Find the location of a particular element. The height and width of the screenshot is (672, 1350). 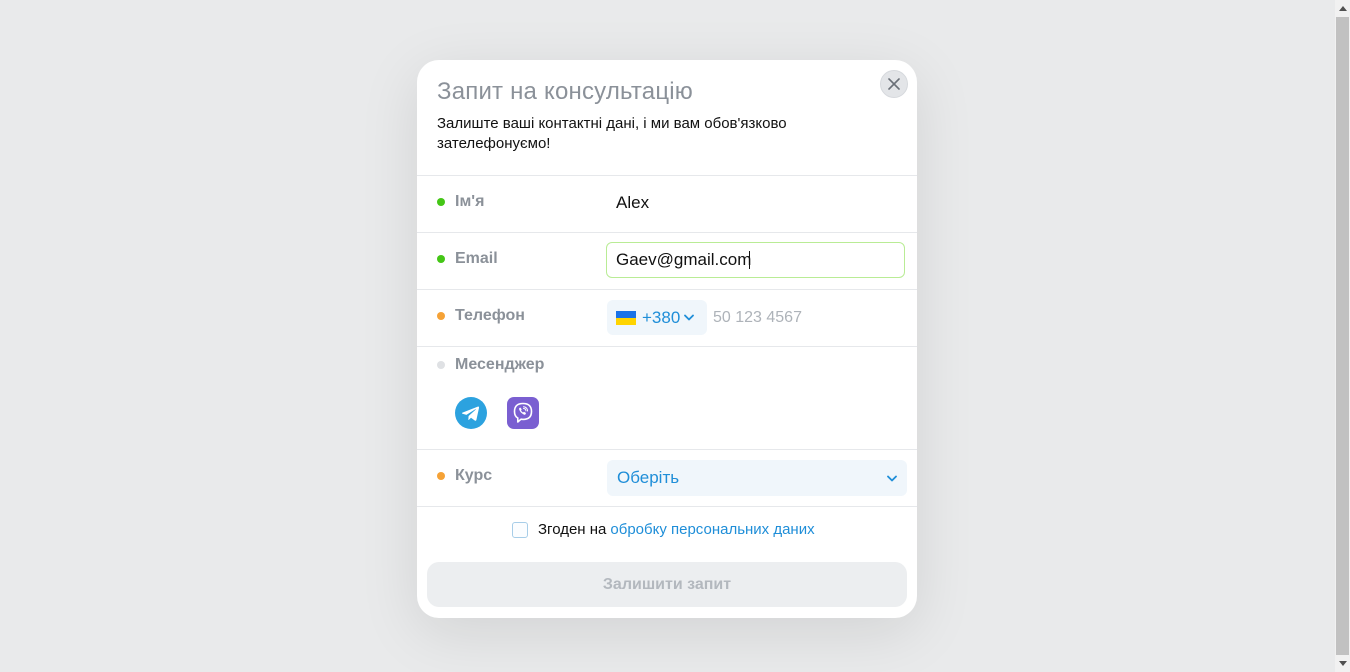

country-code-select: +380 is located at coordinates (657, 317).